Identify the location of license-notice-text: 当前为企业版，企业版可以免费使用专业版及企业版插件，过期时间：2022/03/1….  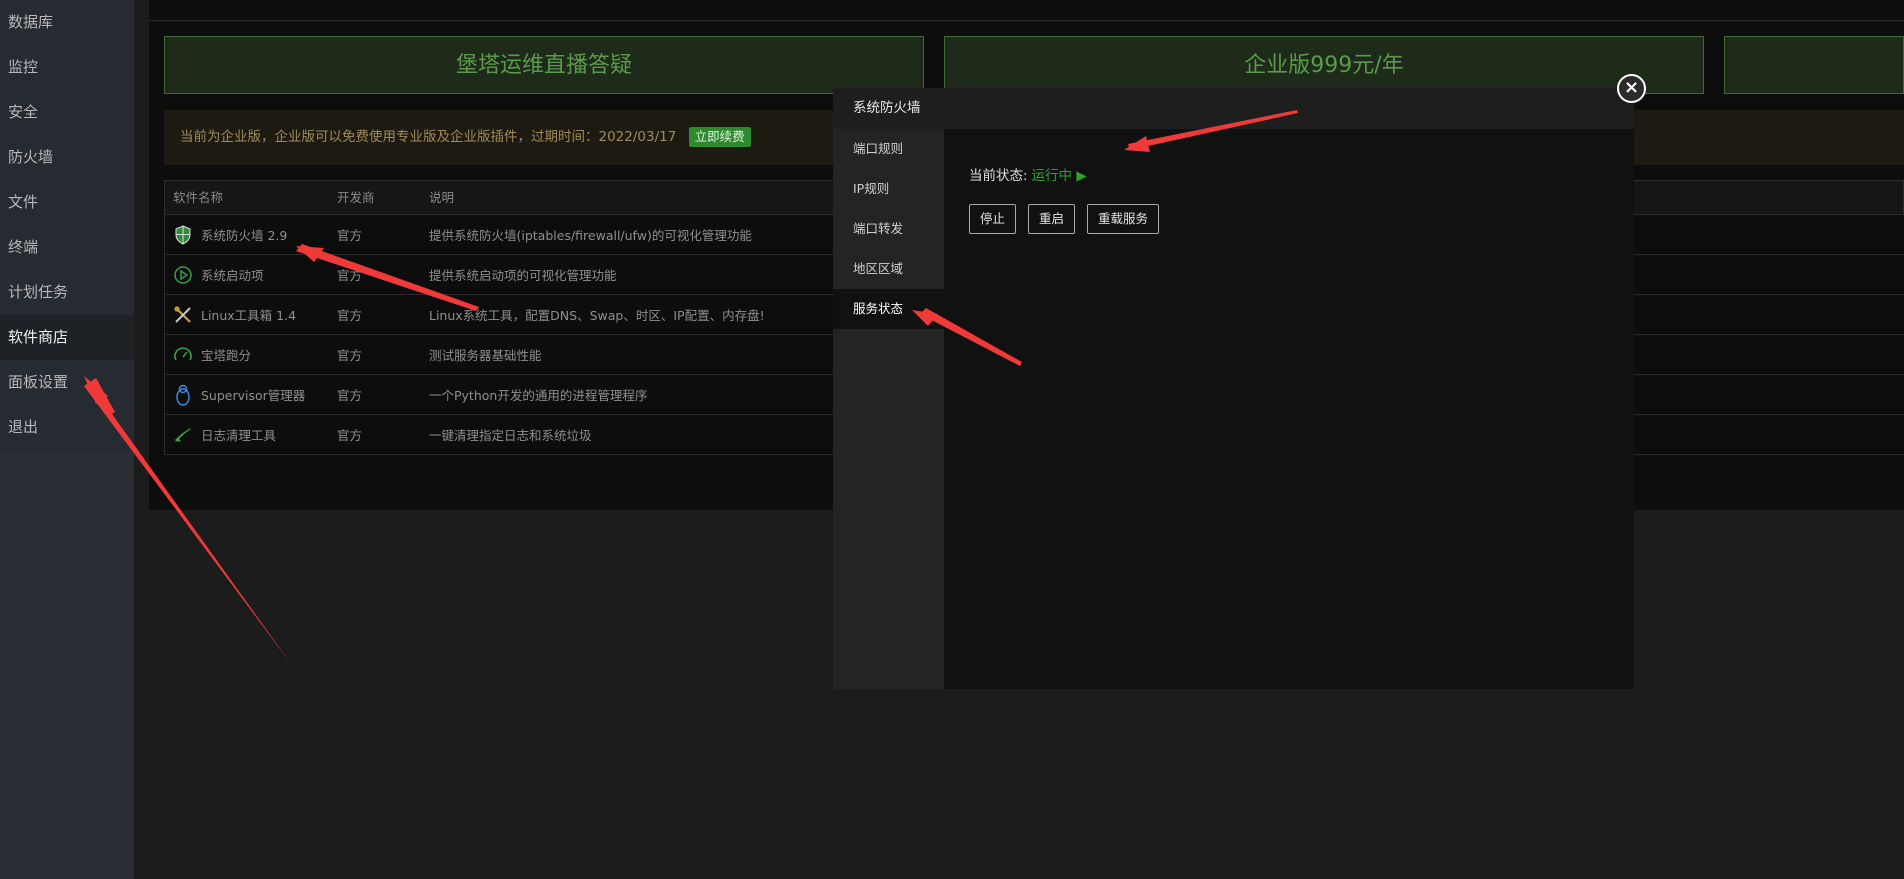
(428, 137).